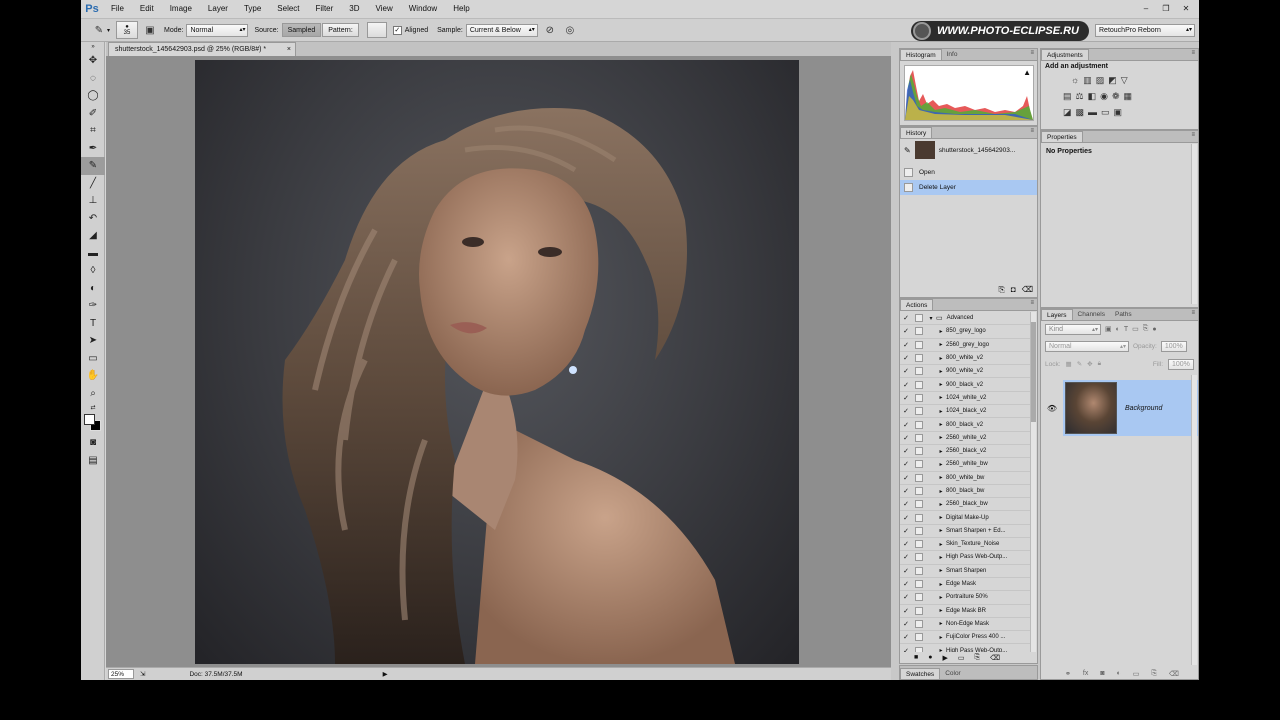 The height and width of the screenshot is (720, 1280). What do you see at coordinates (1057, 314) in the screenshot?
I see `tab-layers: Layers` at bounding box center [1057, 314].